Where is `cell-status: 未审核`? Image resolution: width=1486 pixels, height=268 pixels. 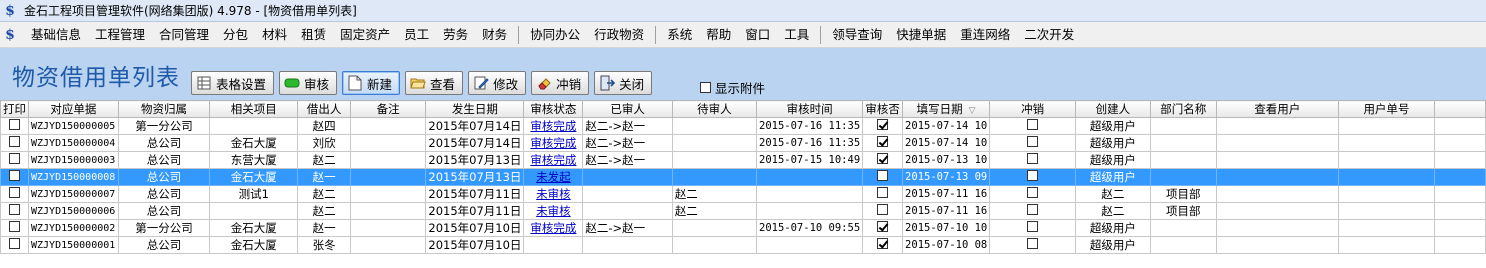
cell-status: 未审核 is located at coordinates (553, 211).